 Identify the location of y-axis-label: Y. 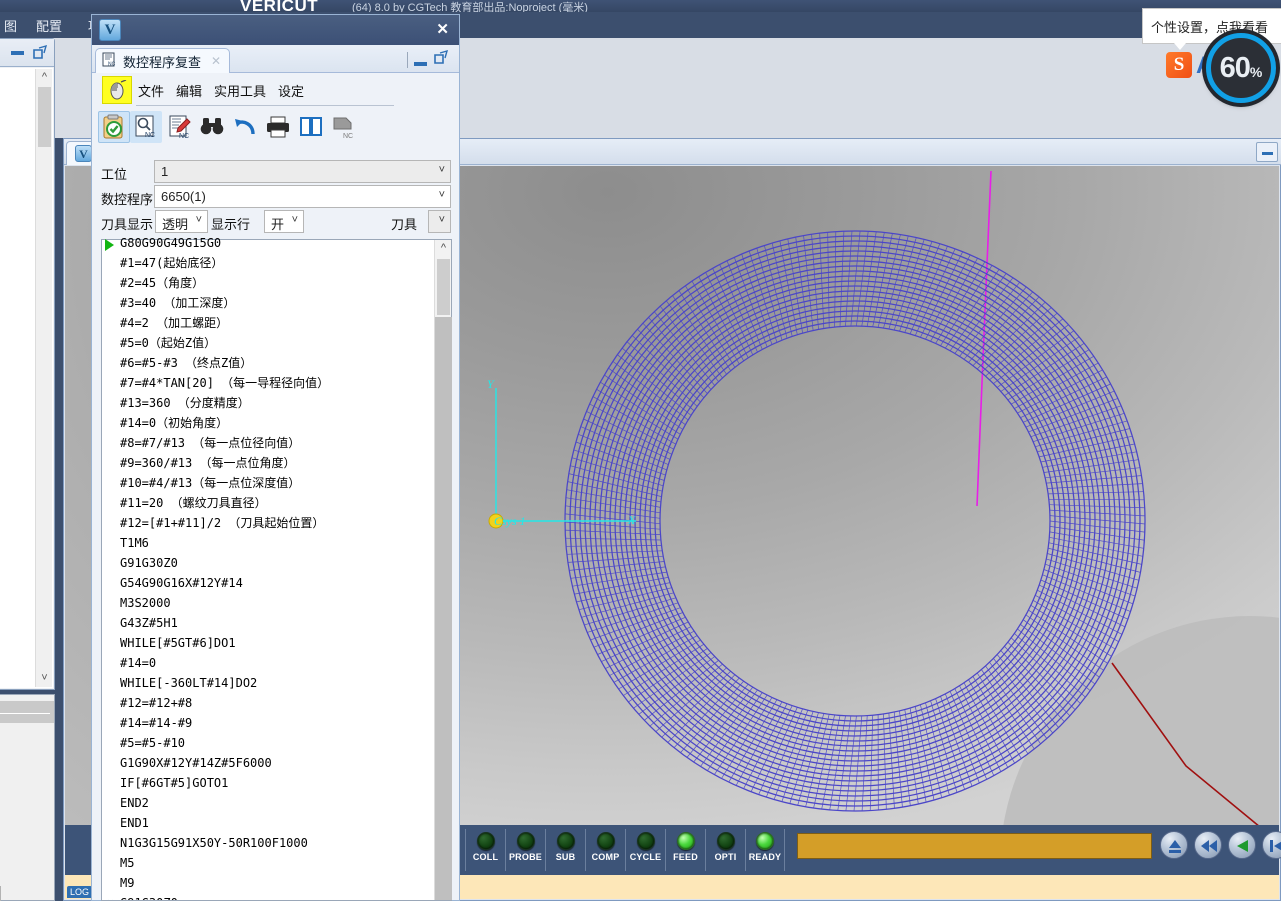
(490, 384).